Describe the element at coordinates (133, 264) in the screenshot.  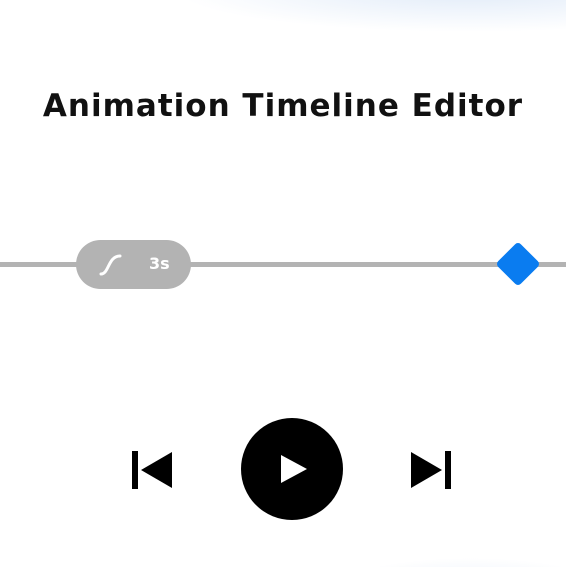
I see `animation-segment` at that location.